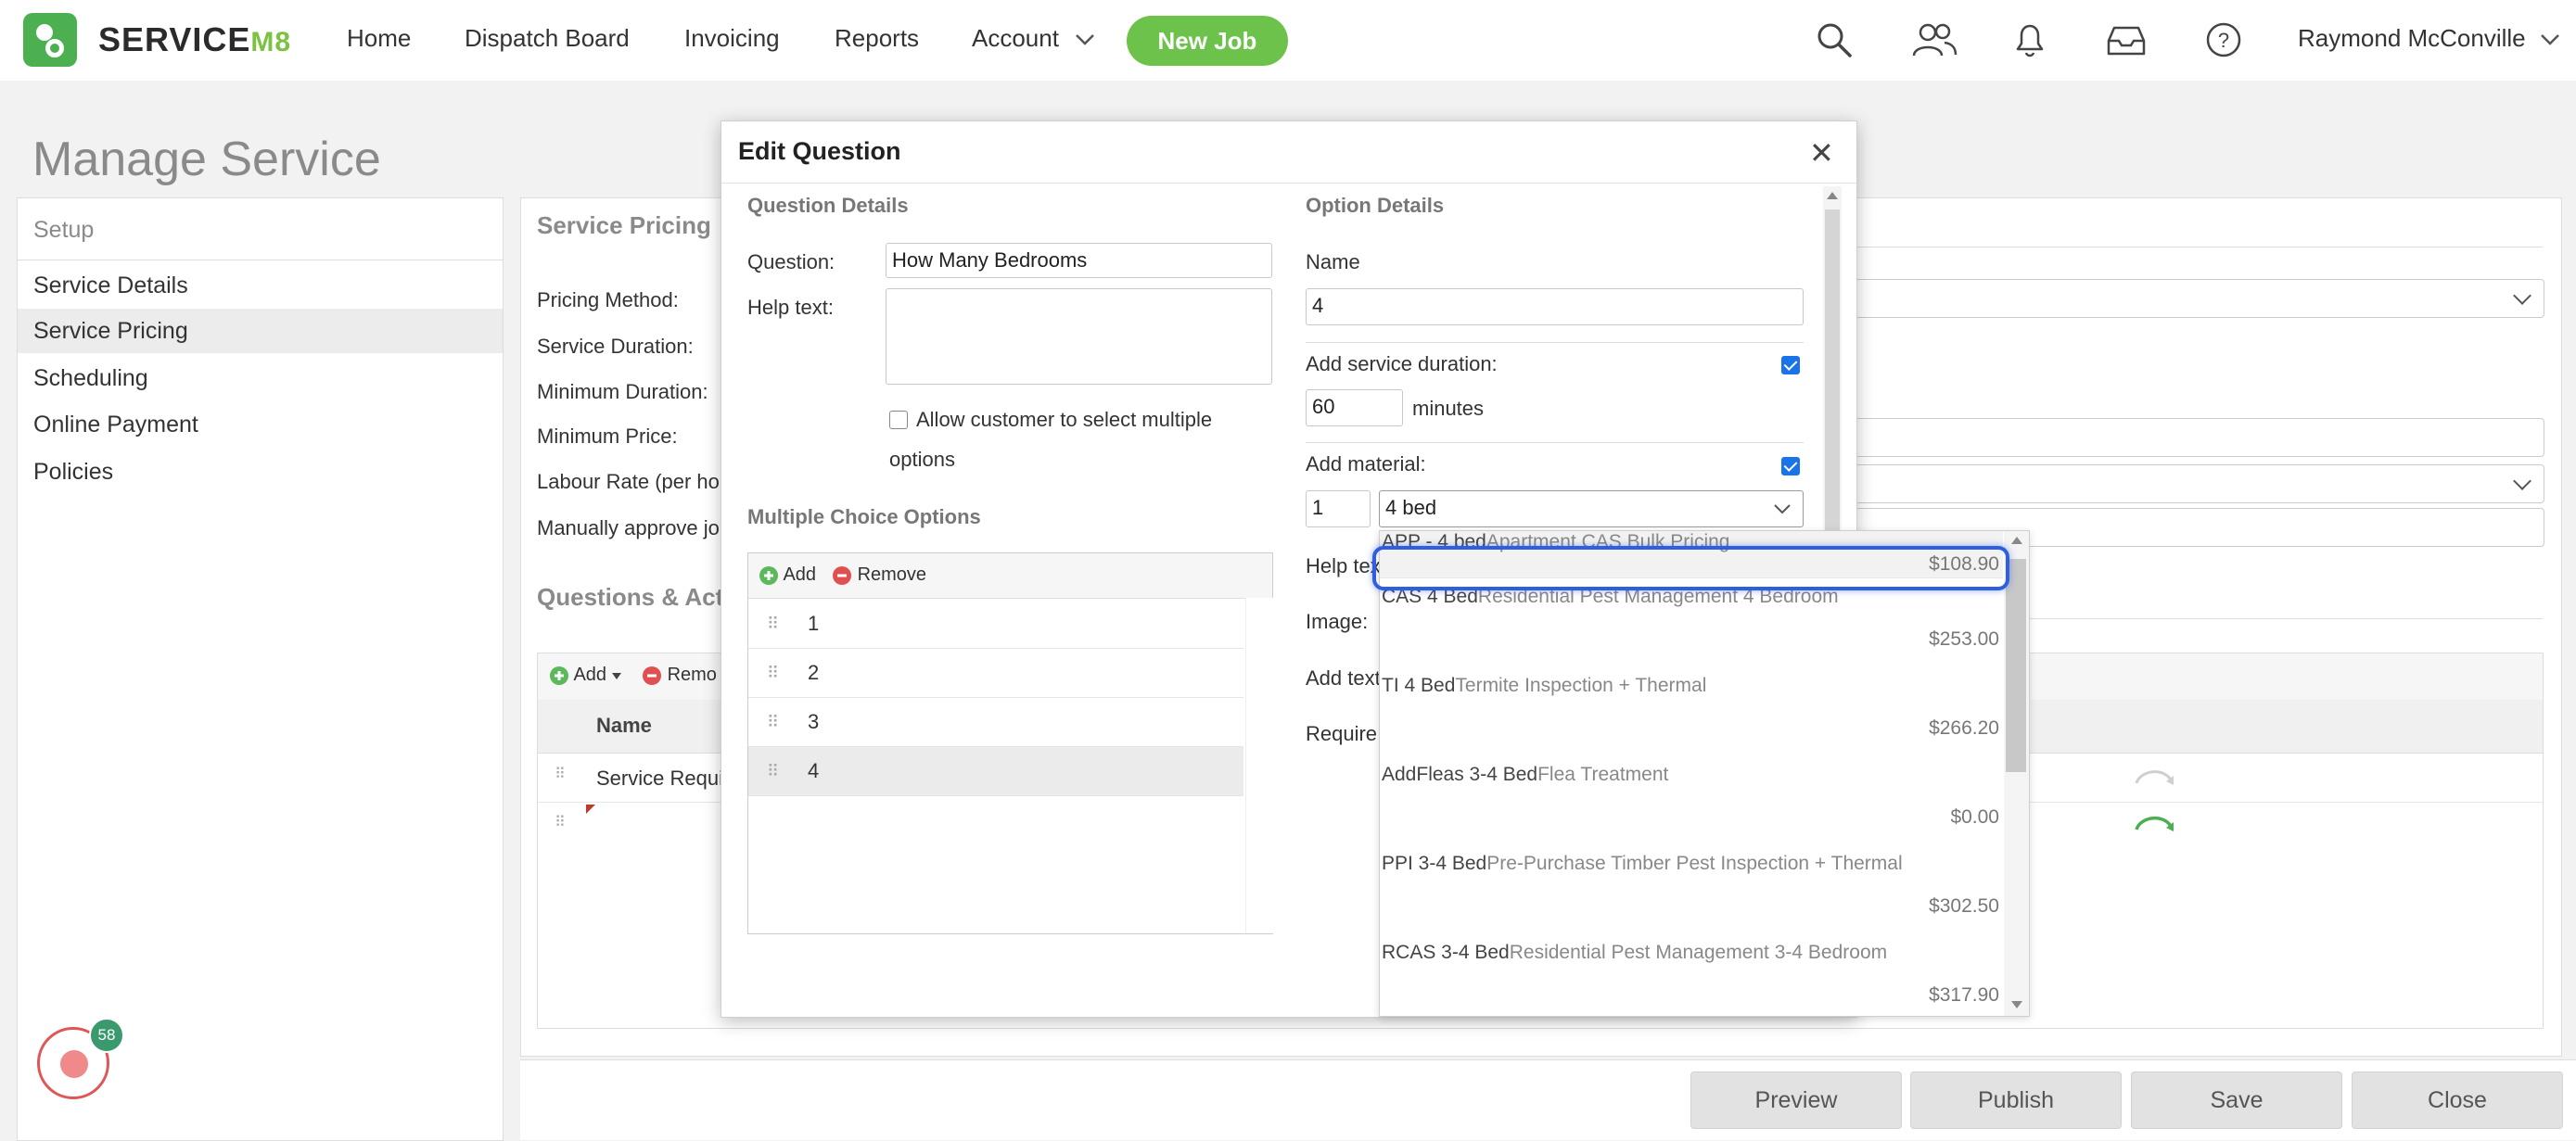 Image resolution: width=2576 pixels, height=1141 pixels. Describe the element at coordinates (624, 225) in the screenshot. I see `service-pricing-heading: Service Pricing` at that location.